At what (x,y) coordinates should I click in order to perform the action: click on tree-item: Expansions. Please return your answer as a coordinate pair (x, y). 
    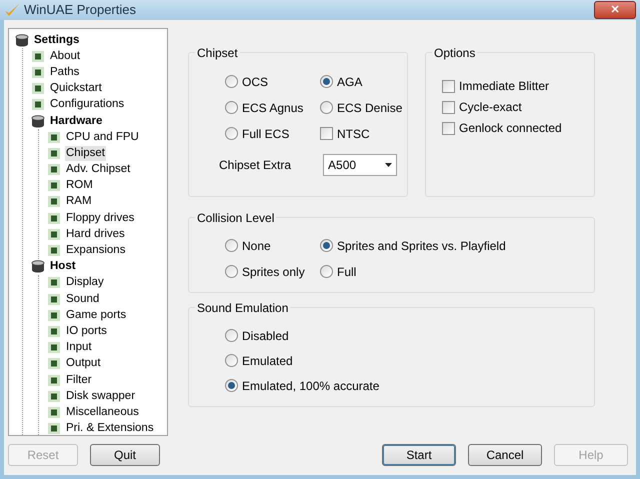
    Looking at the image, I should click on (95, 250).